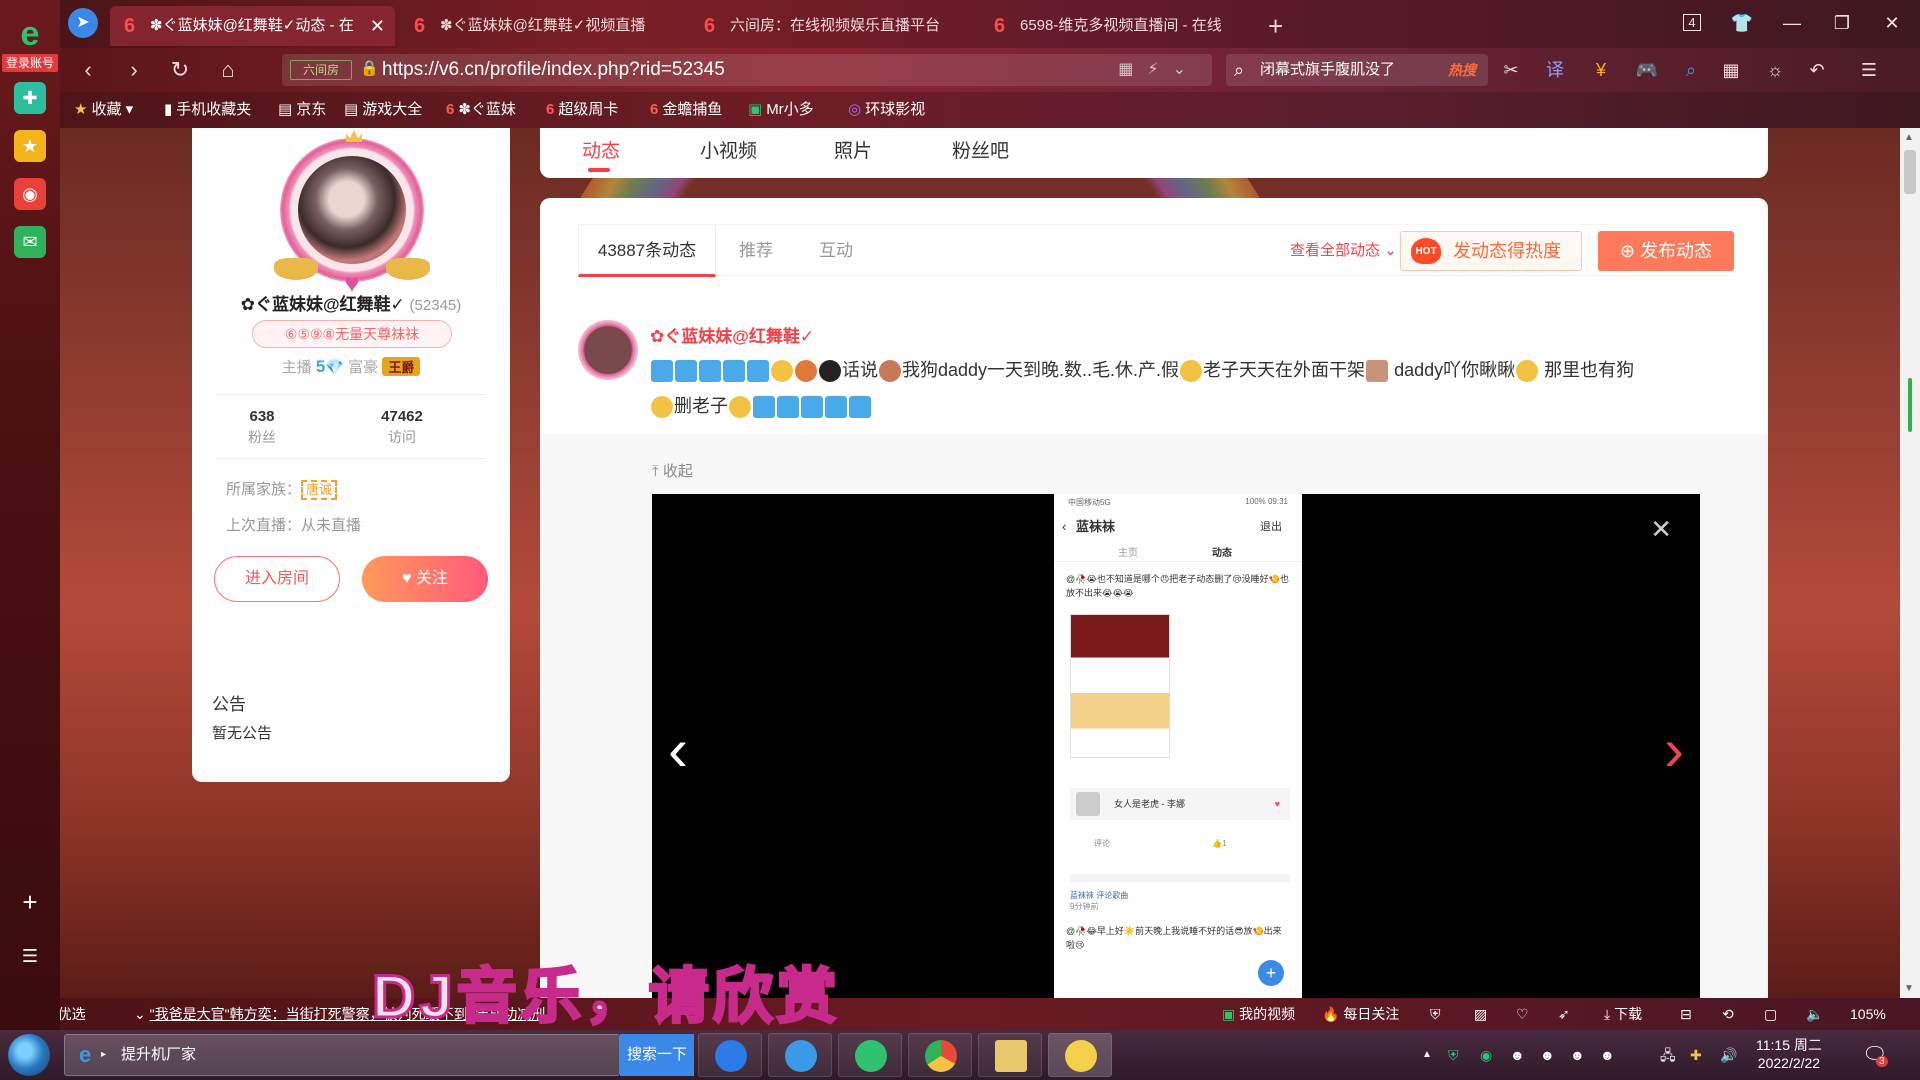 The height and width of the screenshot is (1080, 1920). What do you see at coordinates (30, 956) in the screenshot?
I see `menu-list-icon: ☰` at bounding box center [30, 956].